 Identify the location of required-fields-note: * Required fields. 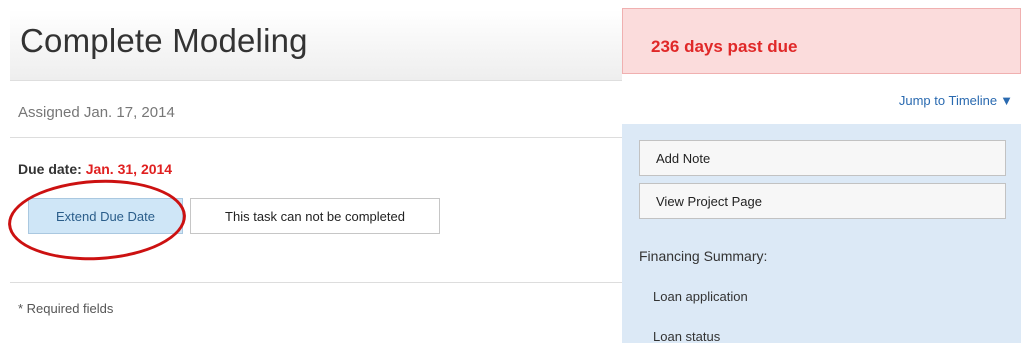
(66, 308).